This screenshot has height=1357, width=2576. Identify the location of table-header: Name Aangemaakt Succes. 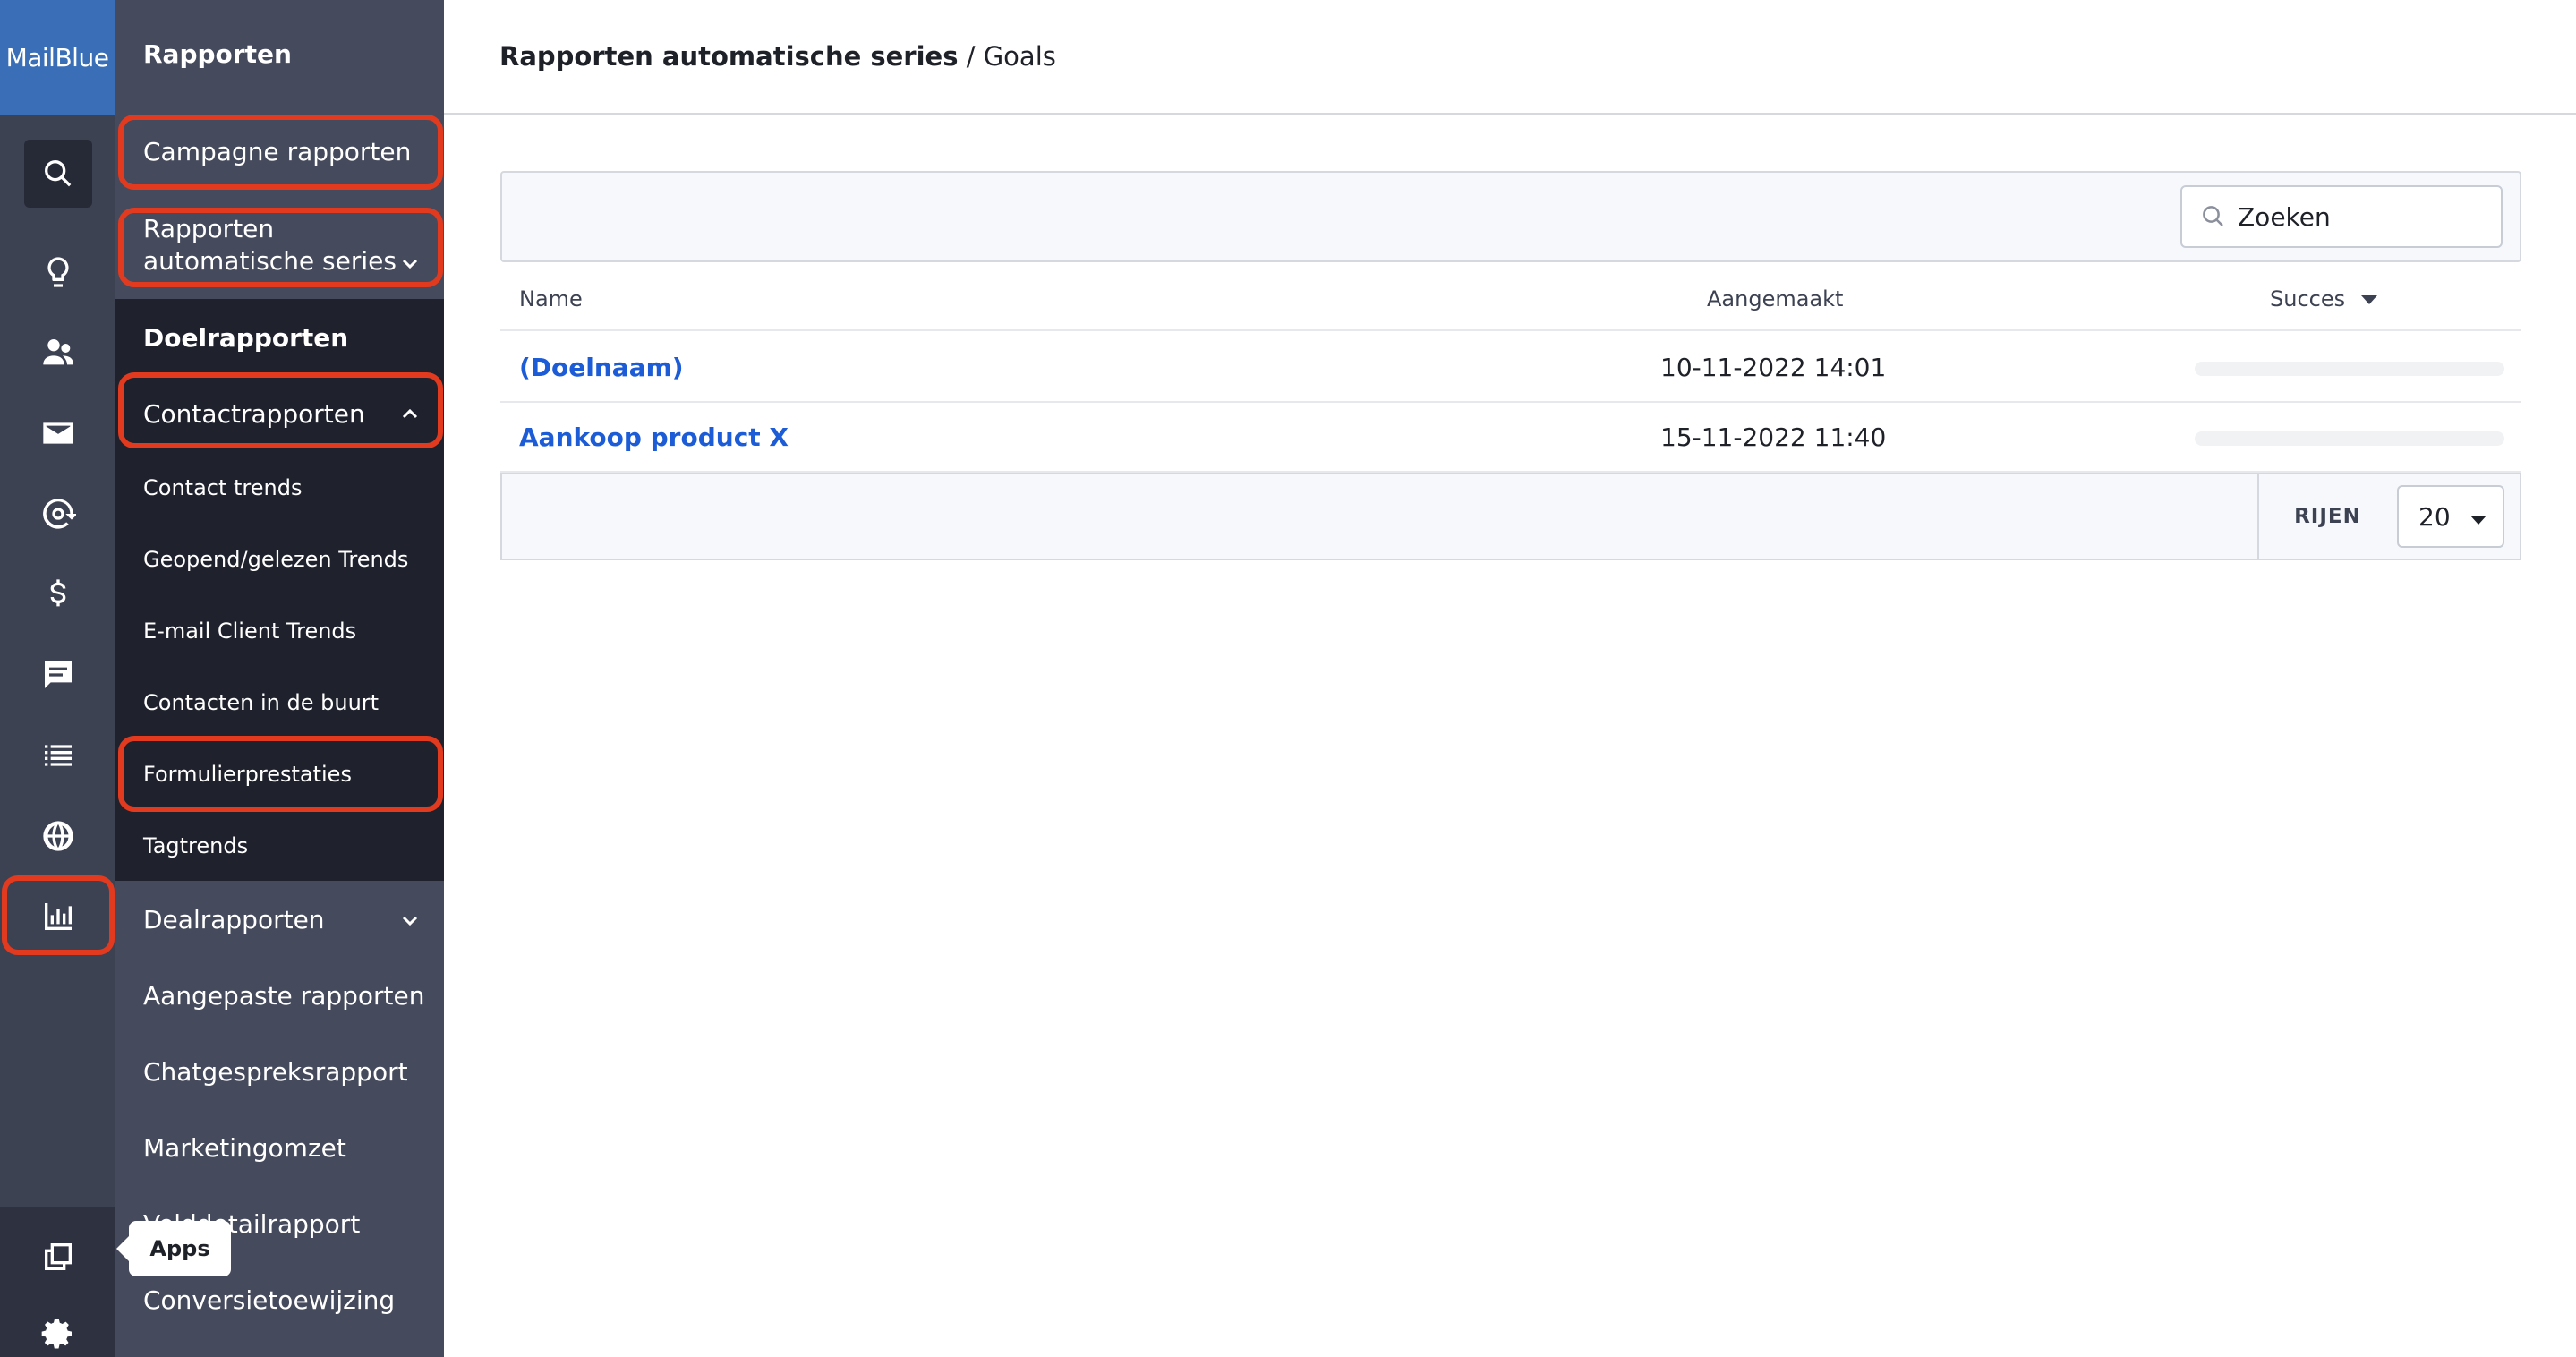
(1510, 300).